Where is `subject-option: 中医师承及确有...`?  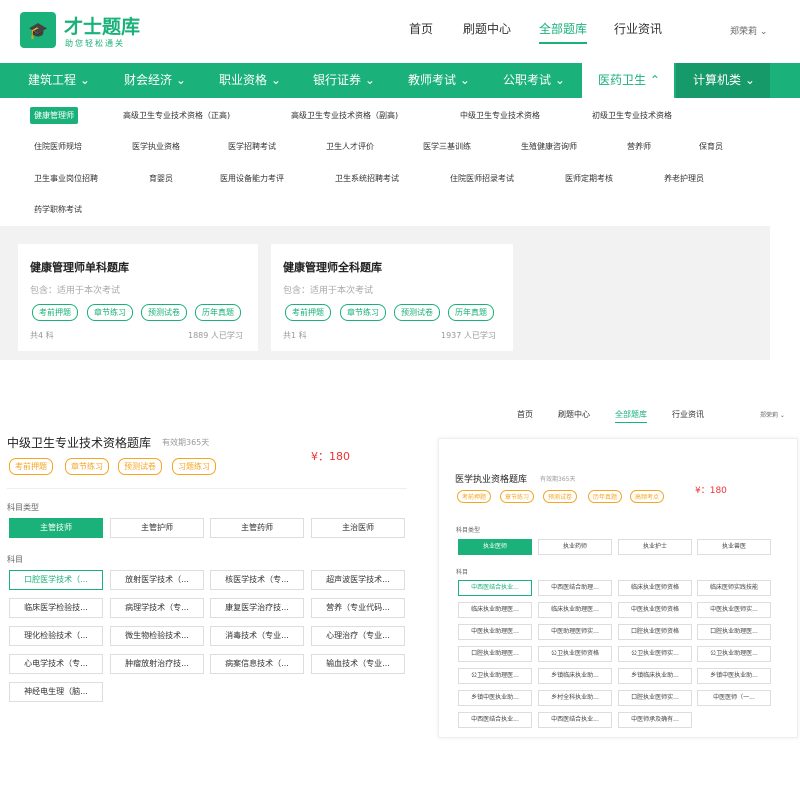 subject-option: 中医师承及确有... is located at coordinates (655, 720).